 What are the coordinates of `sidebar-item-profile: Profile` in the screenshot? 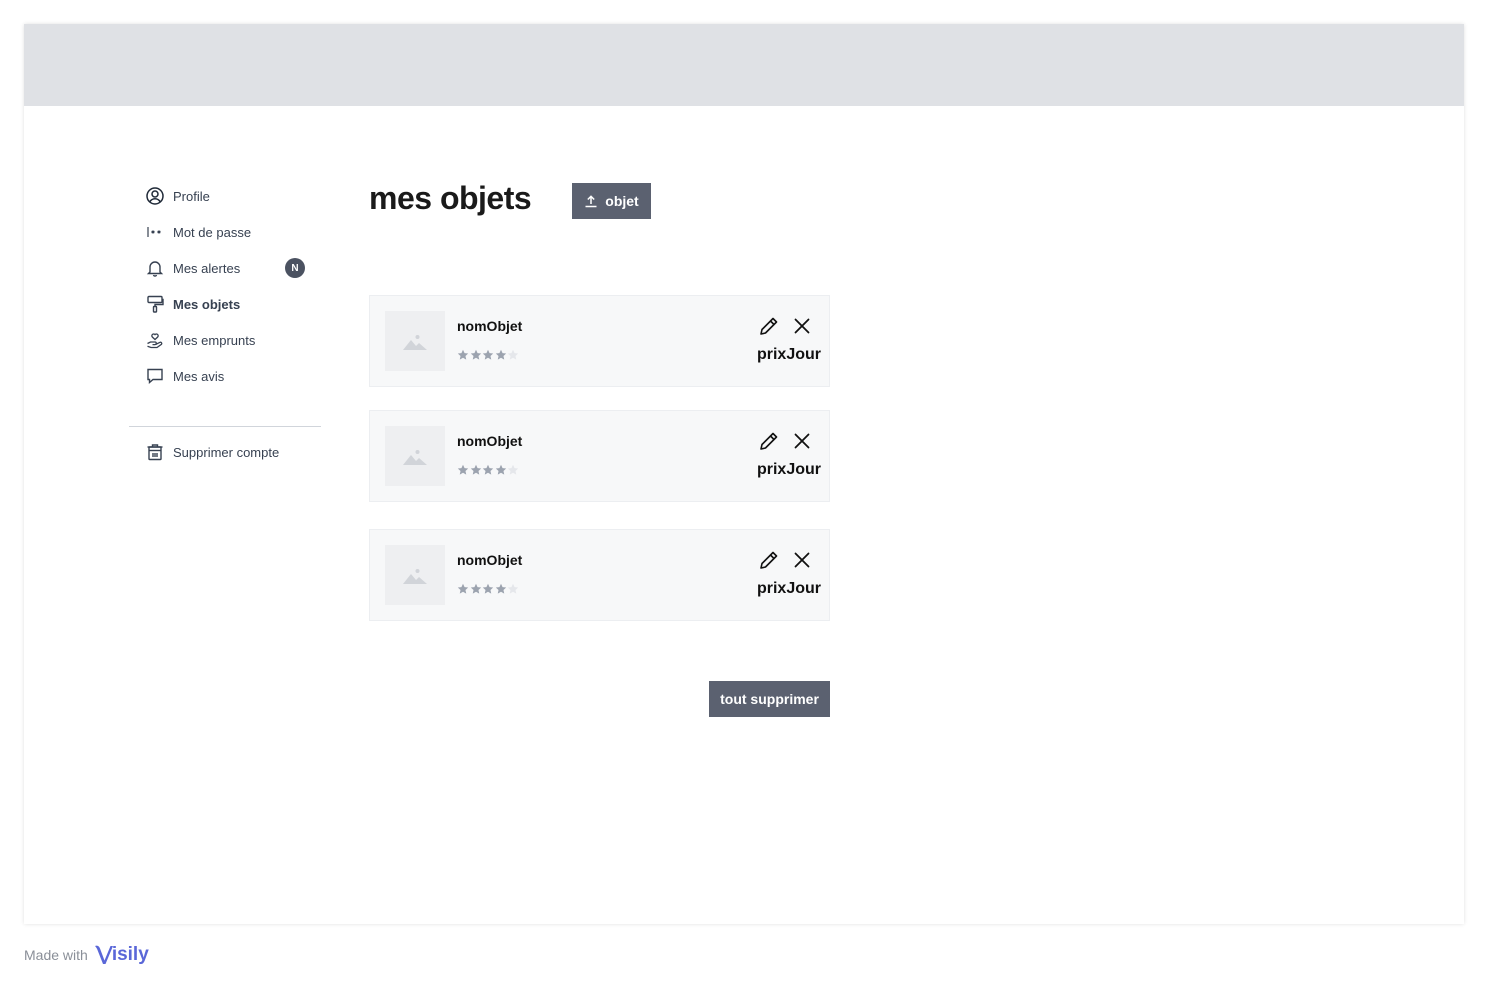 It's located at (233, 196).